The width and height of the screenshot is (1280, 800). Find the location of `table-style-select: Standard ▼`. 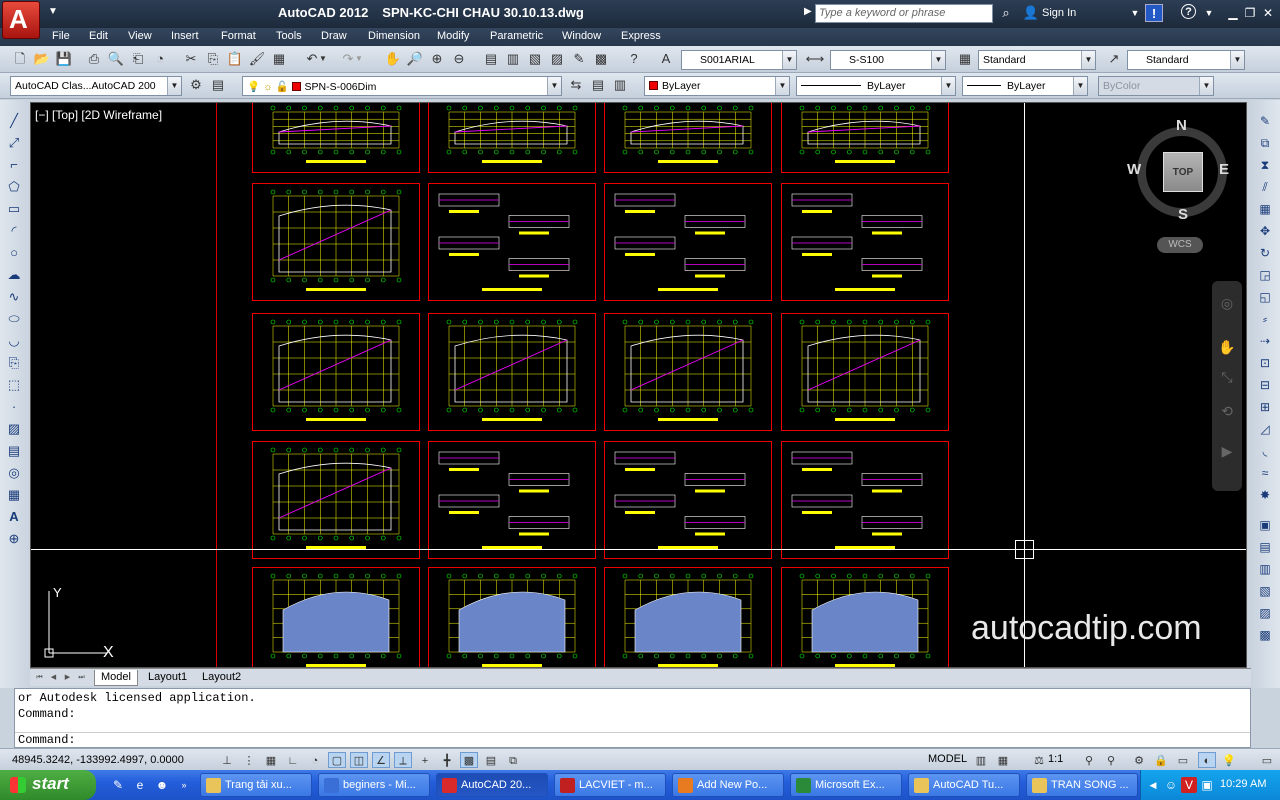

table-style-select: Standard ▼ is located at coordinates (1037, 60).